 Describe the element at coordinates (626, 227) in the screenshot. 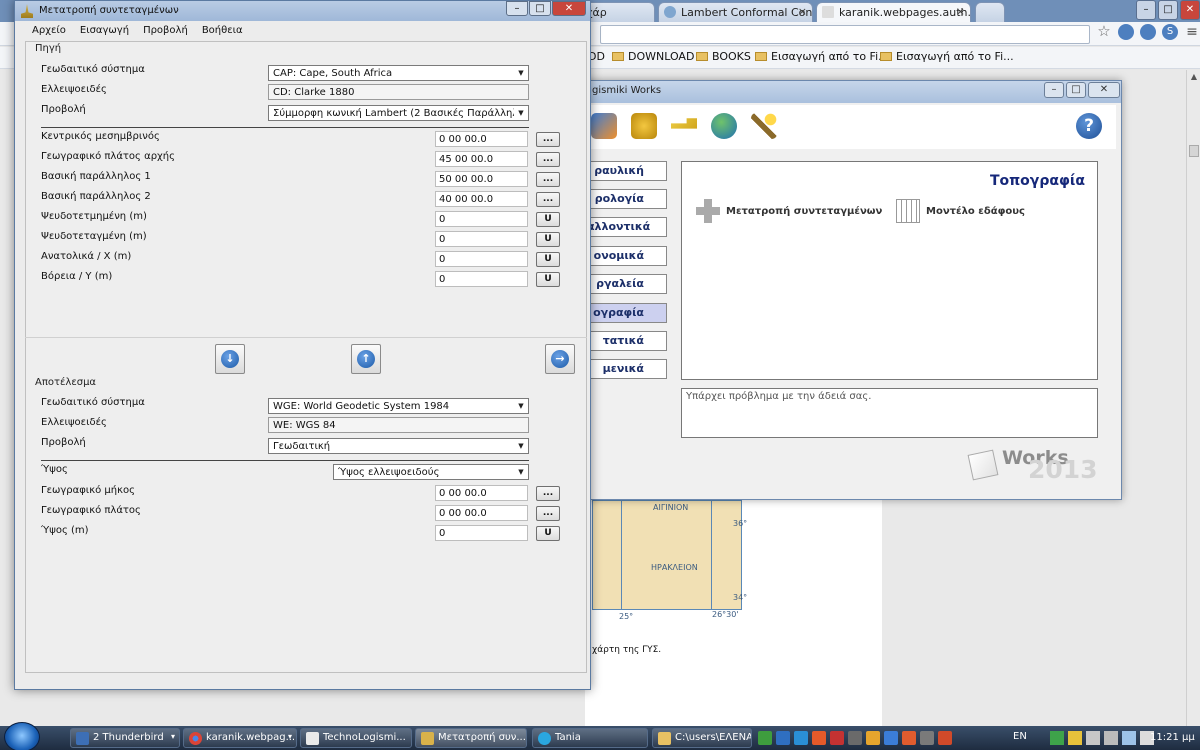

I see `category-item: αλλοντικά` at that location.